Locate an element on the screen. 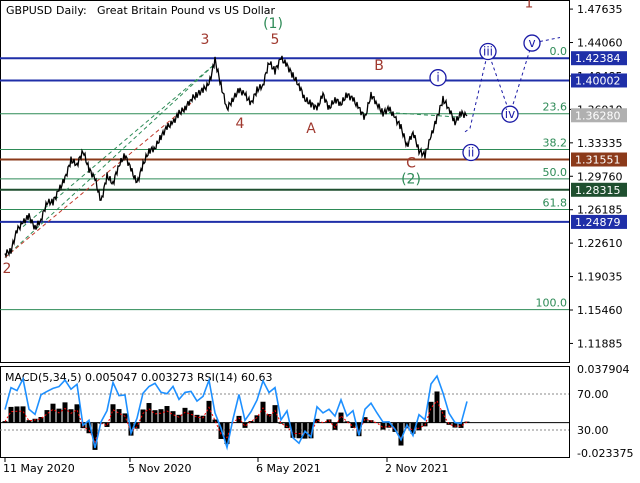  indicator-axis-label: 70.00 is located at coordinates (593, 394).